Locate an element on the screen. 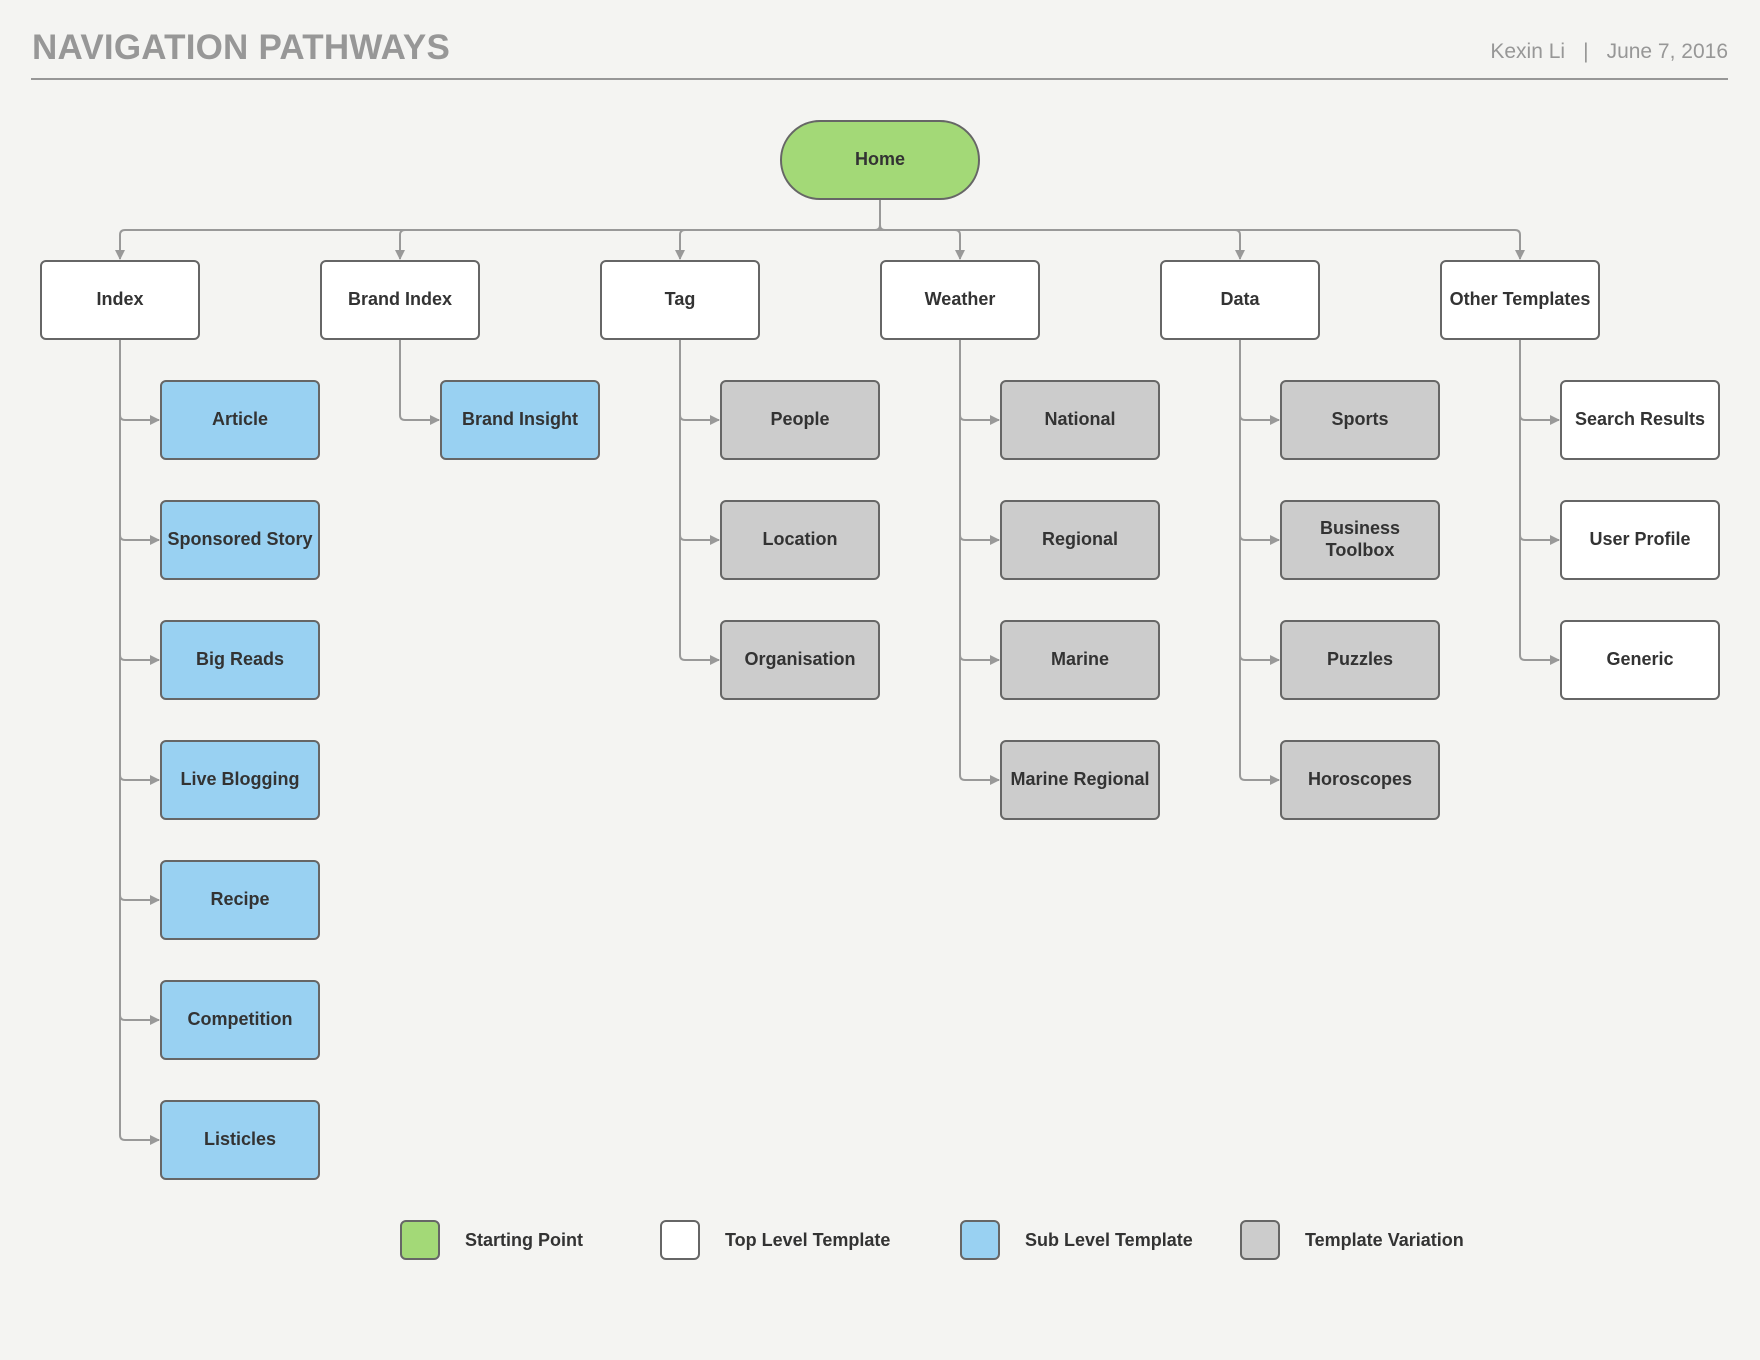 This screenshot has width=1760, height=1360. node-label: People is located at coordinates (800, 419).